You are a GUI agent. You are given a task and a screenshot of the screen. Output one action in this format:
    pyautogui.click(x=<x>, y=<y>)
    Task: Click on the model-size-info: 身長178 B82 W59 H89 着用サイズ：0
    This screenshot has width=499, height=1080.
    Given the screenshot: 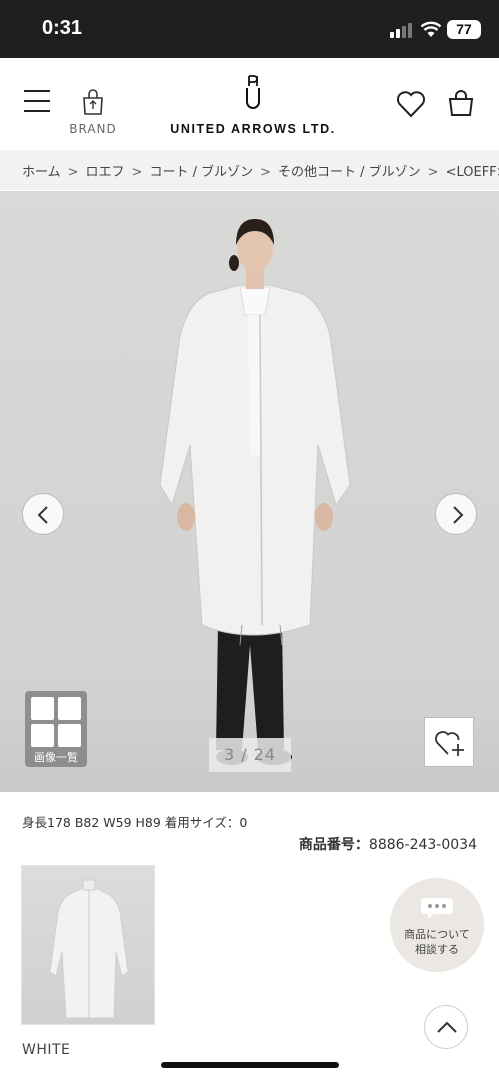 What is the action you would take?
    pyautogui.click(x=135, y=822)
    